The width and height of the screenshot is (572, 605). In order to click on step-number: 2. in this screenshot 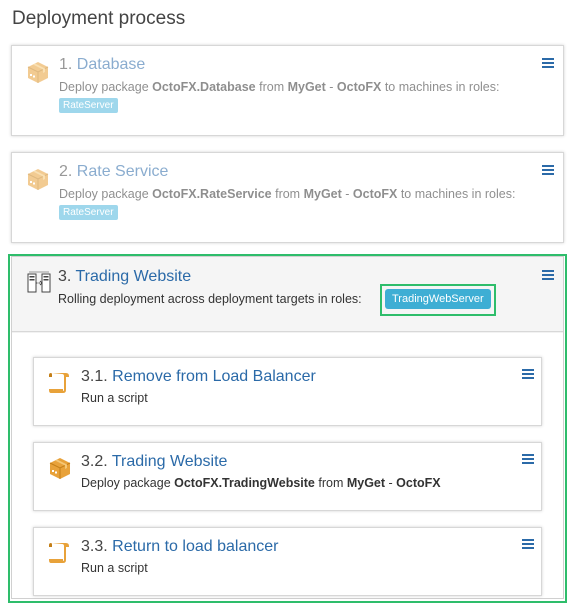, I will do `click(66, 171)`.